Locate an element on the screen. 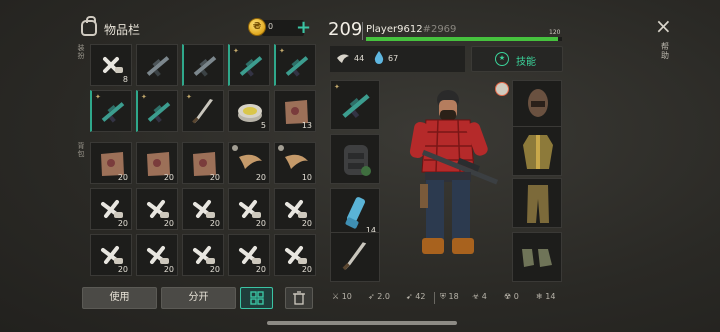 The image size is (720, 332). damage-stat: ⚔ 10 is located at coordinates (342, 296).